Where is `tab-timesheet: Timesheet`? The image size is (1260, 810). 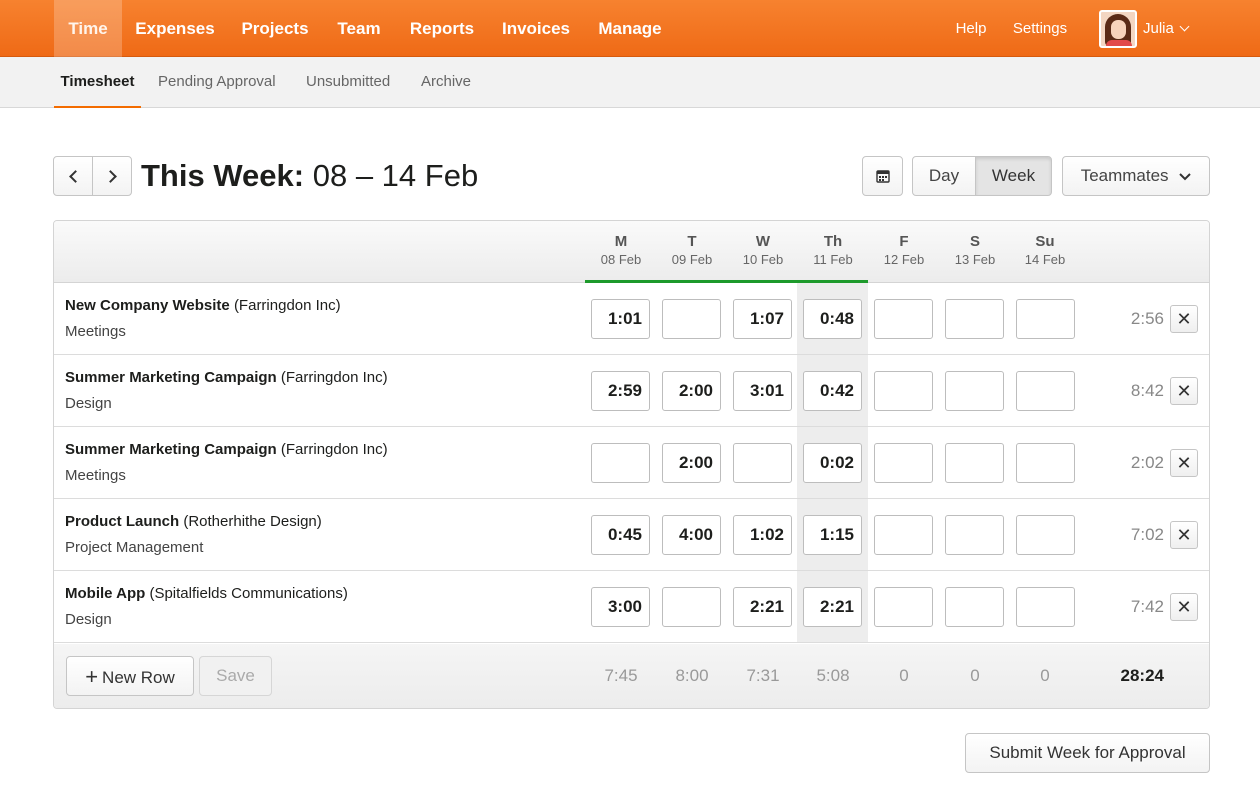
tab-timesheet: Timesheet is located at coordinates (97, 82).